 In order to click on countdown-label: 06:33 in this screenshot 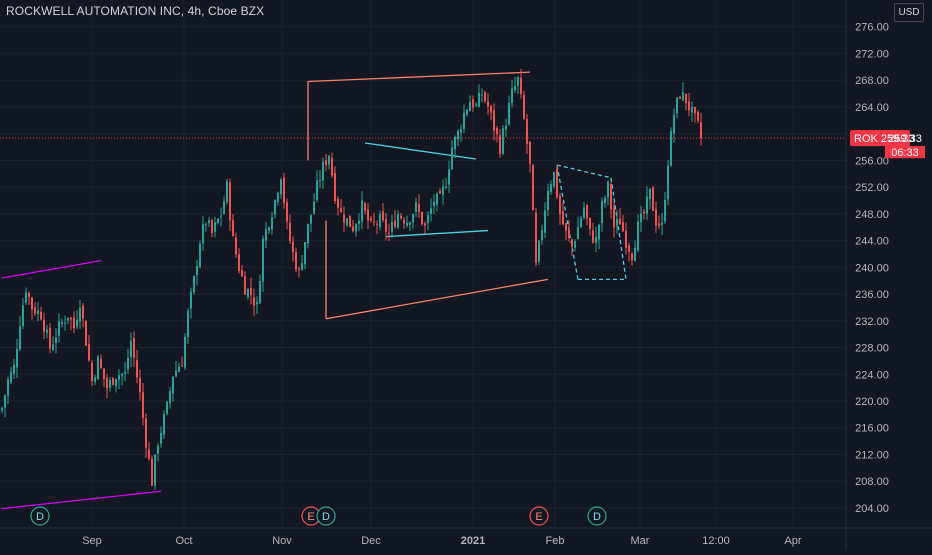, I will do `click(905, 153)`.